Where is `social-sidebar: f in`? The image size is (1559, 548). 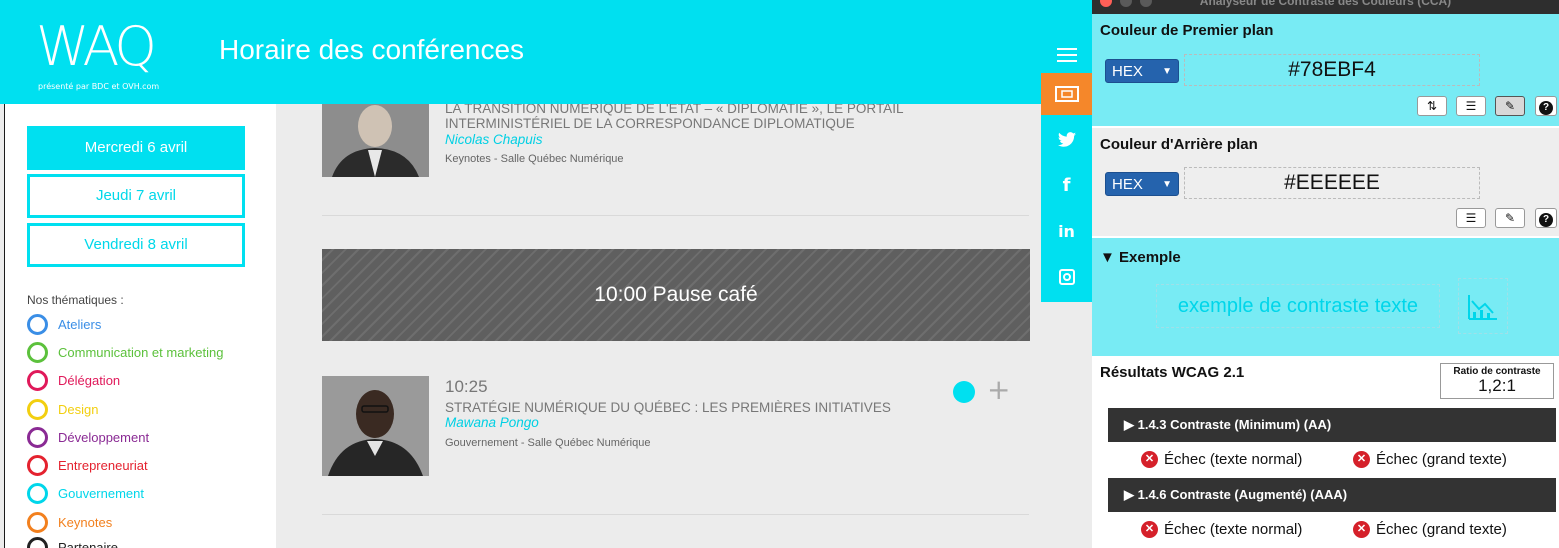
social-sidebar: f in is located at coordinates (1066, 167).